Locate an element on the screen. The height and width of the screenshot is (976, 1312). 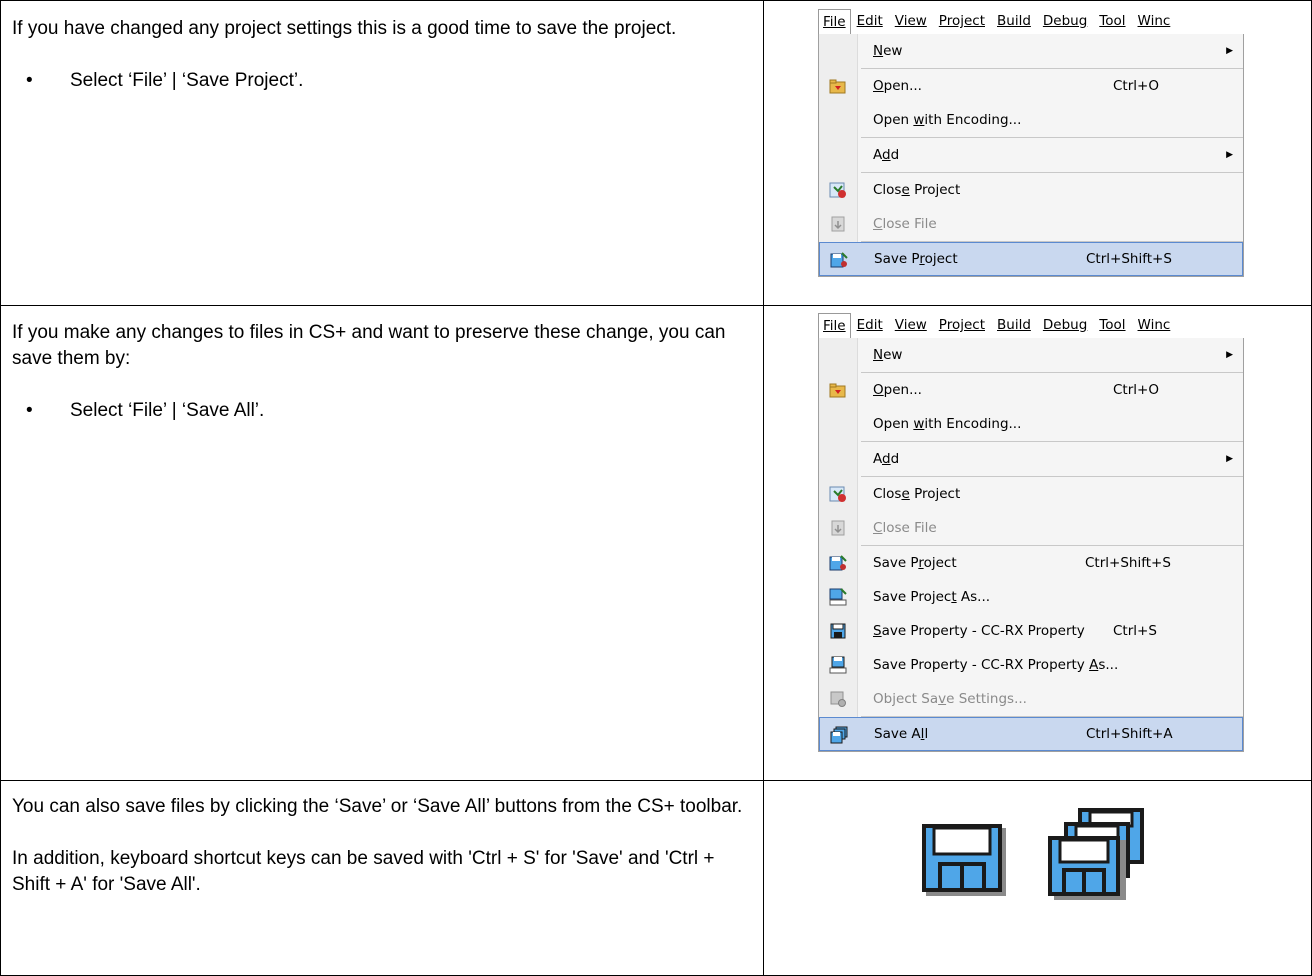
row-1-bullet: Select ‘File’ | ‘Save Project’. is located at coordinates (382, 81).